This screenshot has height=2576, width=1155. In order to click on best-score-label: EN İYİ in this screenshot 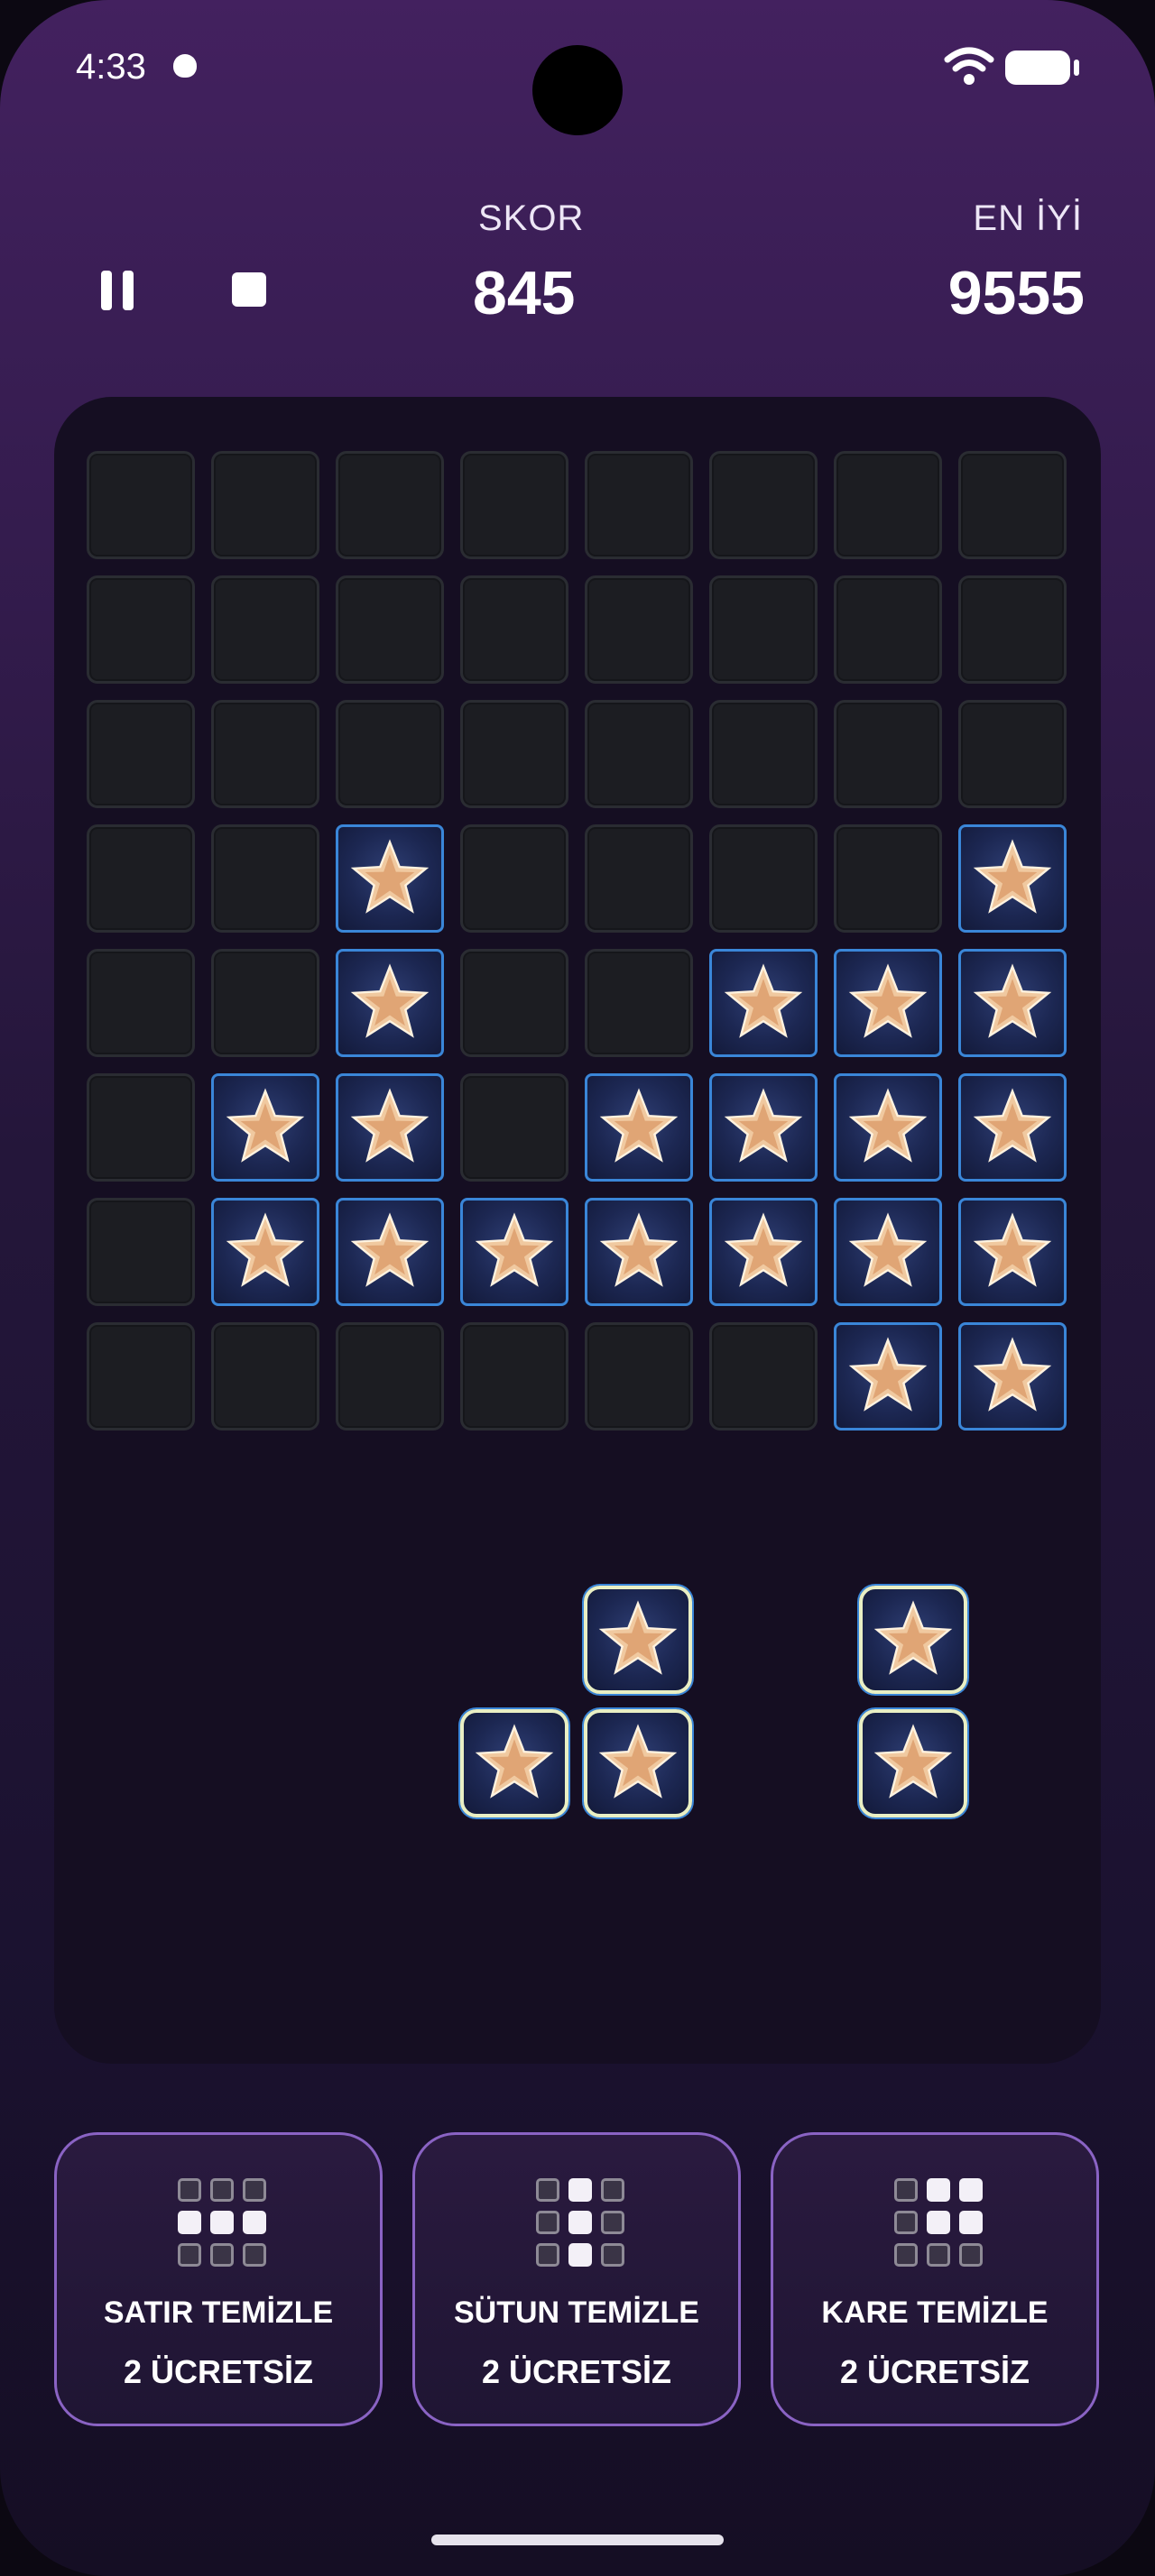, I will do `click(1028, 218)`.